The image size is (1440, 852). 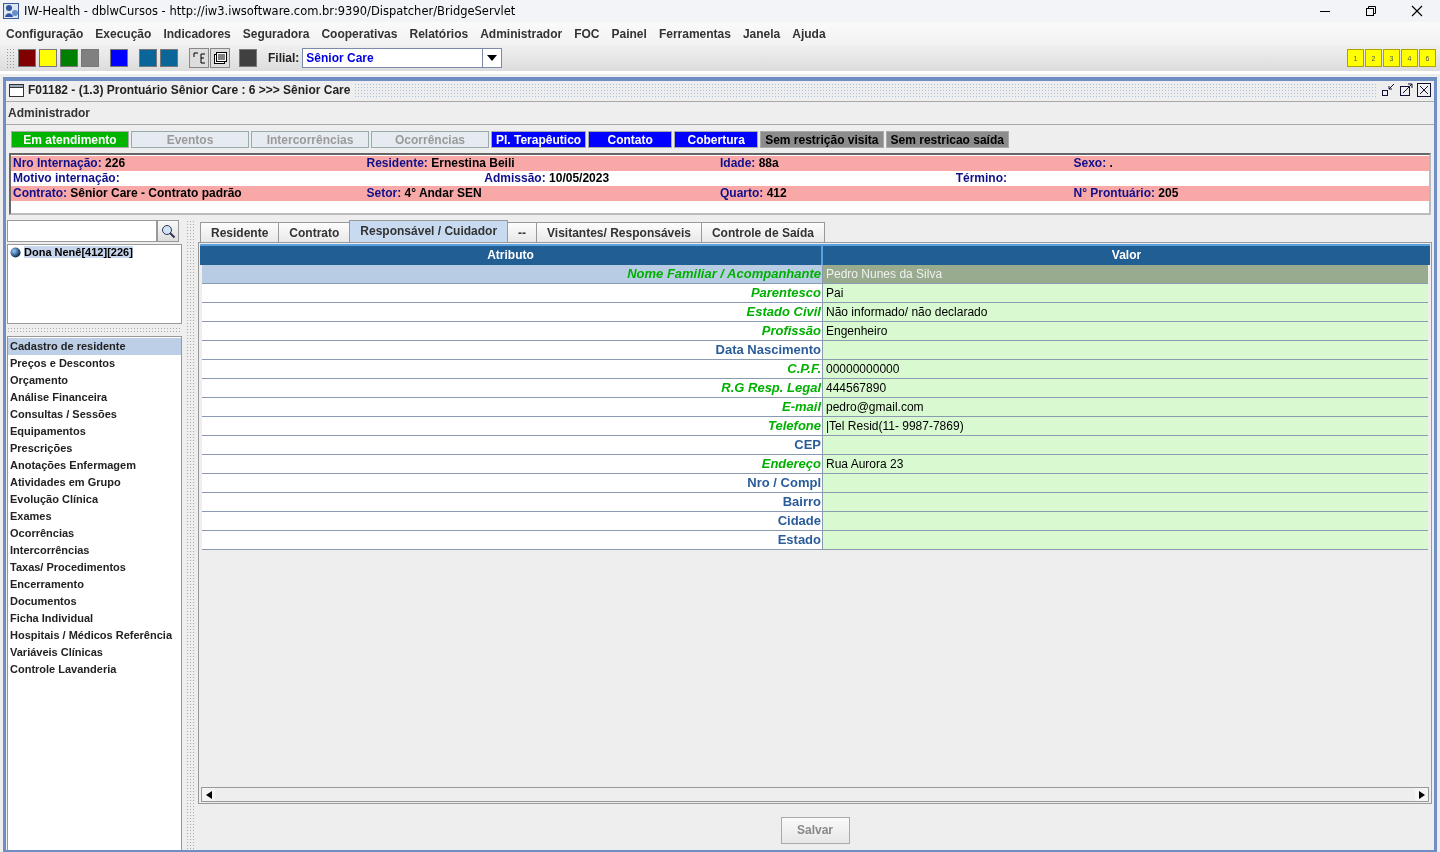 What do you see at coordinates (94, 448) in the screenshot?
I see `nav-item: Prescrições` at bounding box center [94, 448].